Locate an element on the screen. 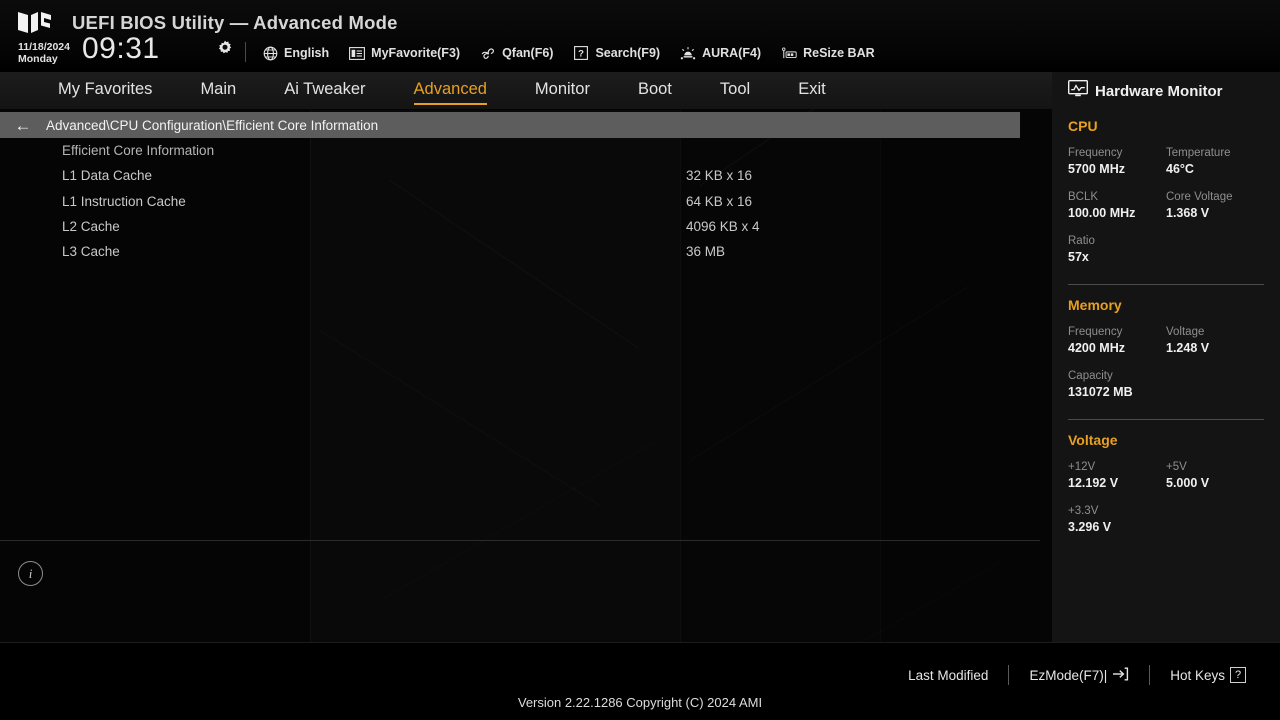 This screenshot has width=1280, height=720. myfavorite-button: MyFavorite(F3) is located at coordinates (404, 53).